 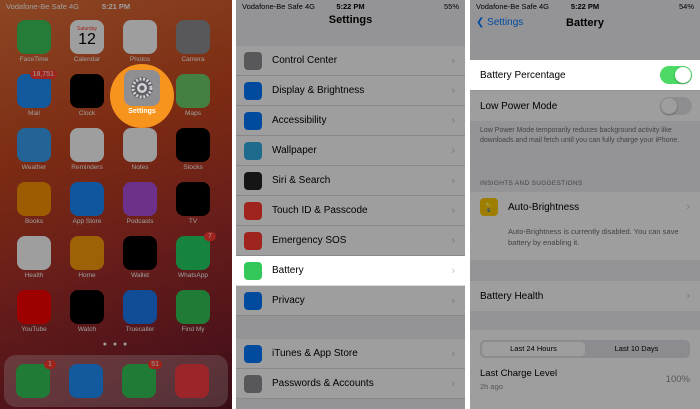 I want to click on phone-icon: 1, so click(x=36, y=379).